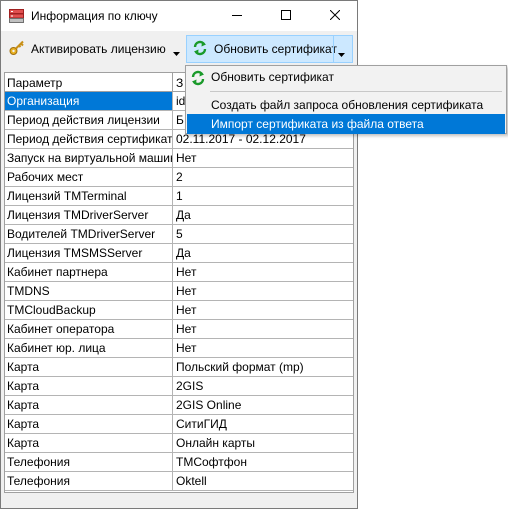  I want to click on close-icon, so click(335, 16).